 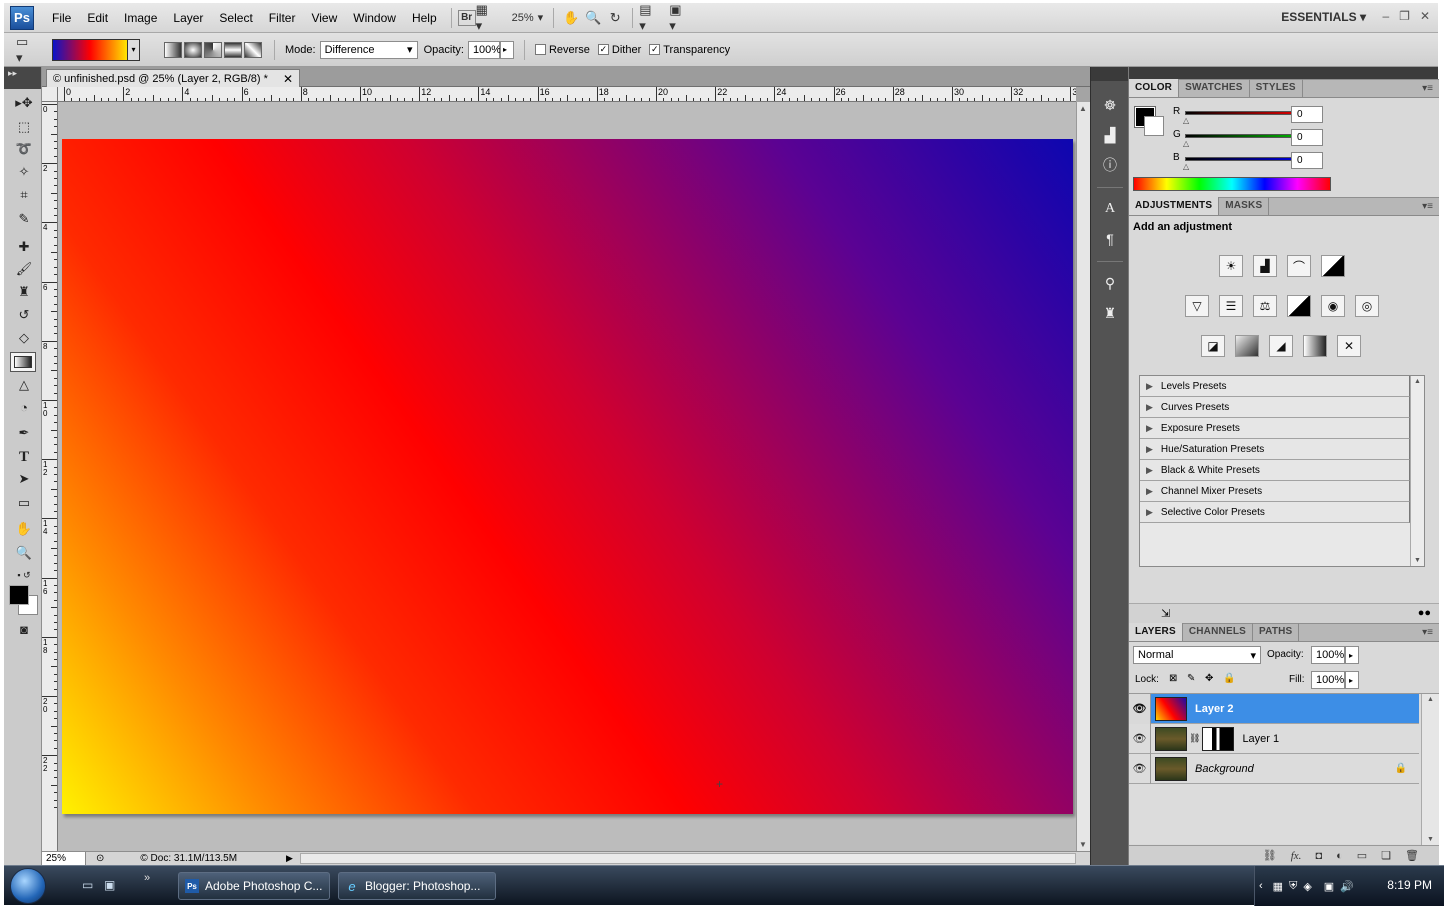 I want to click on presets-scrollbar: ▲ ▼, so click(x=1417, y=471).